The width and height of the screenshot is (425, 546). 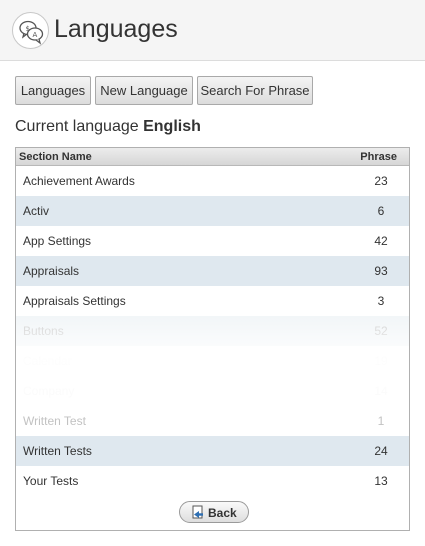 I want to click on phrase-count-cell: 1, so click(x=381, y=421).